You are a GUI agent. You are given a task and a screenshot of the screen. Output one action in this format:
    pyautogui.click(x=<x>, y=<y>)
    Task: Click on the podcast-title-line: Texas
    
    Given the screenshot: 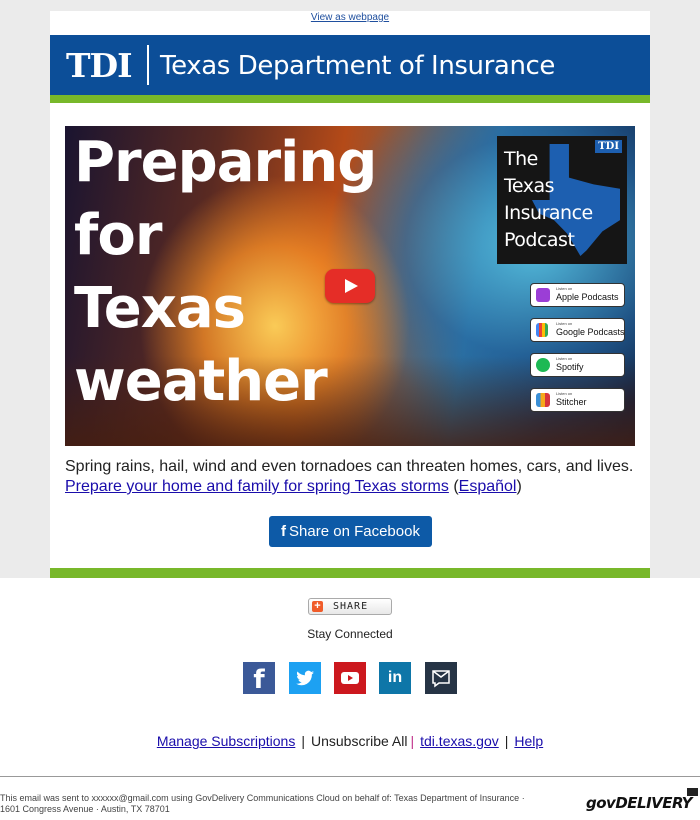 What is the action you would take?
    pyautogui.click(x=529, y=186)
    